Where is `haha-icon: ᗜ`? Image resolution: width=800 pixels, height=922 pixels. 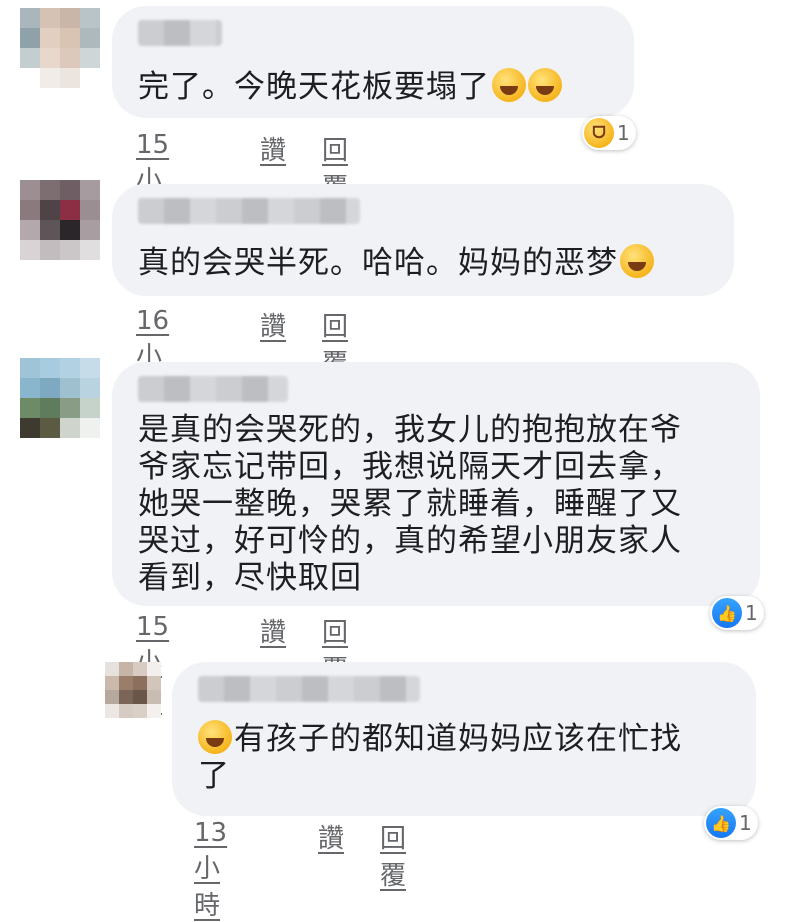 haha-icon: ᗜ is located at coordinates (599, 133).